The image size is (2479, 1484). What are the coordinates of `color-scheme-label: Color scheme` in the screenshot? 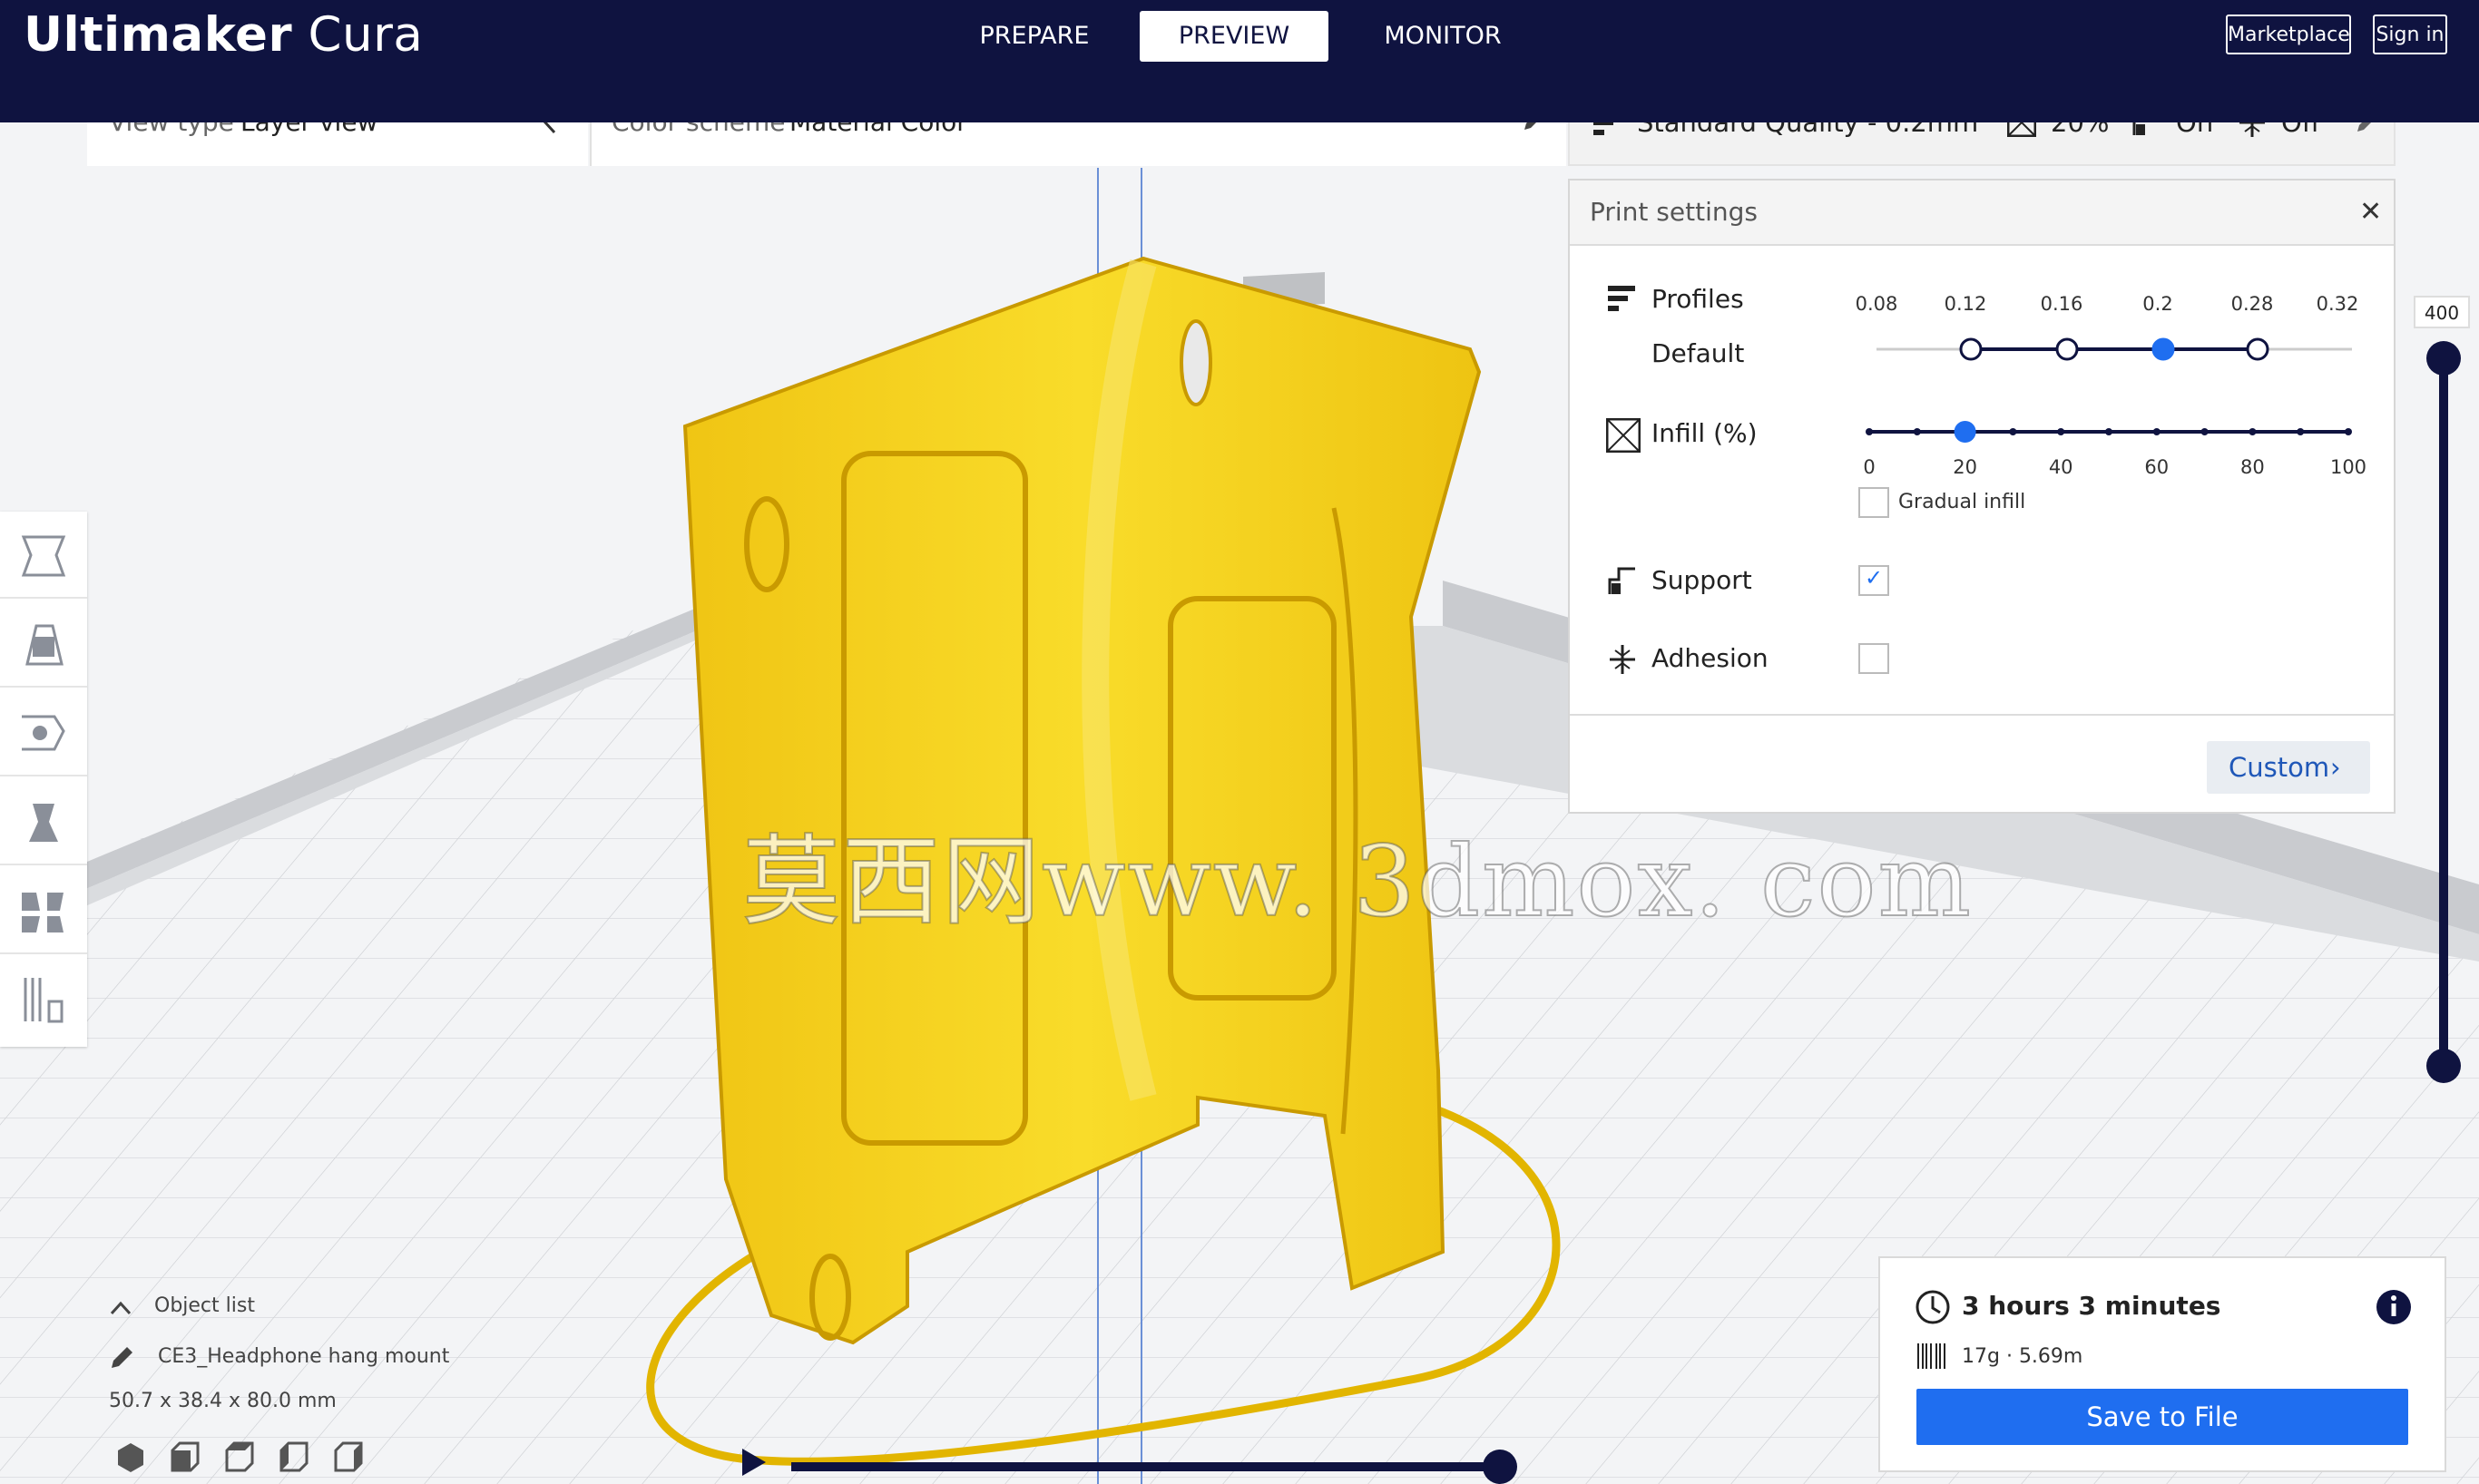 It's located at (699, 144).